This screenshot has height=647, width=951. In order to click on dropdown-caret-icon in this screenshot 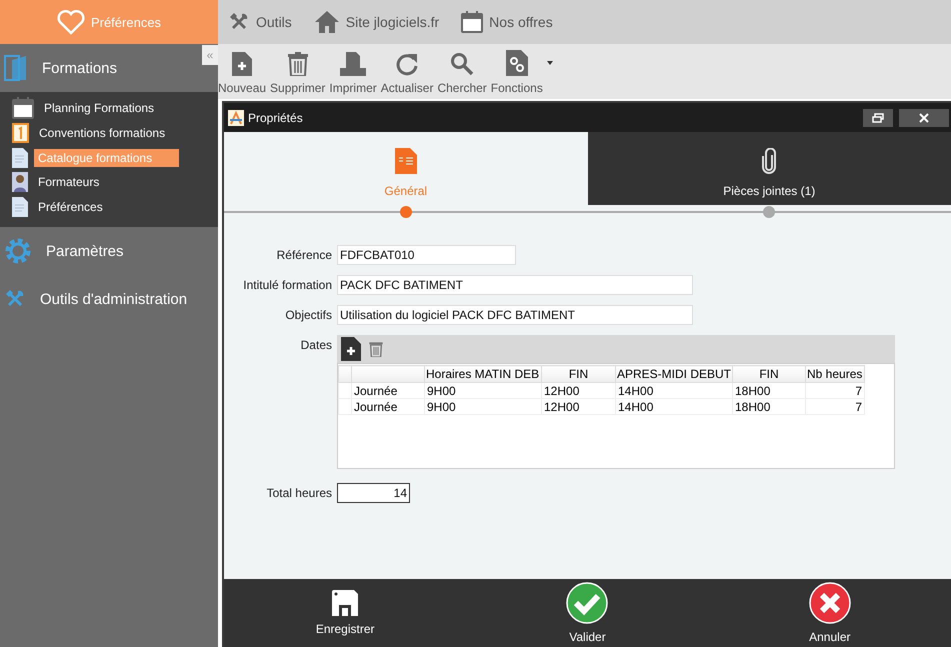, I will do `click(549, 62)`.